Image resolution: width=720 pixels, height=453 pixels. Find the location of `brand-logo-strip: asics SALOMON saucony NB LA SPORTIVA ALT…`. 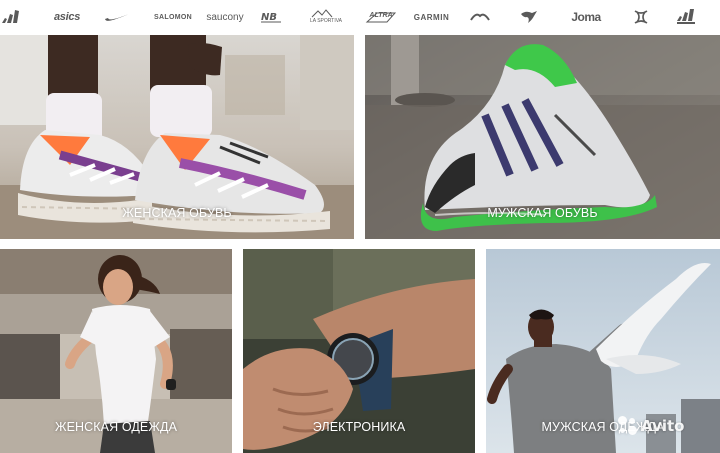

brand-logo-strip: asics SALOMON saucony NB LA SPORTIVA ALT… is located at coordinates (360, 17).